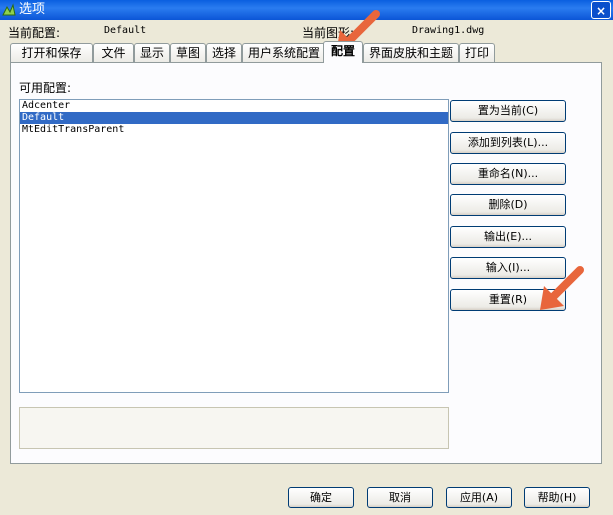 The height and width of the screenshot is (515, 613). I want to click on tab-display: 显示, so click(152, 52).